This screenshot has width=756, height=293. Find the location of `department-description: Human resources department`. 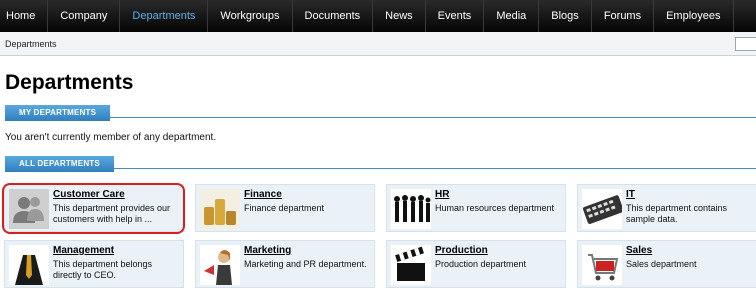

department-description: Human resources department is located at coordinates (495, 208).